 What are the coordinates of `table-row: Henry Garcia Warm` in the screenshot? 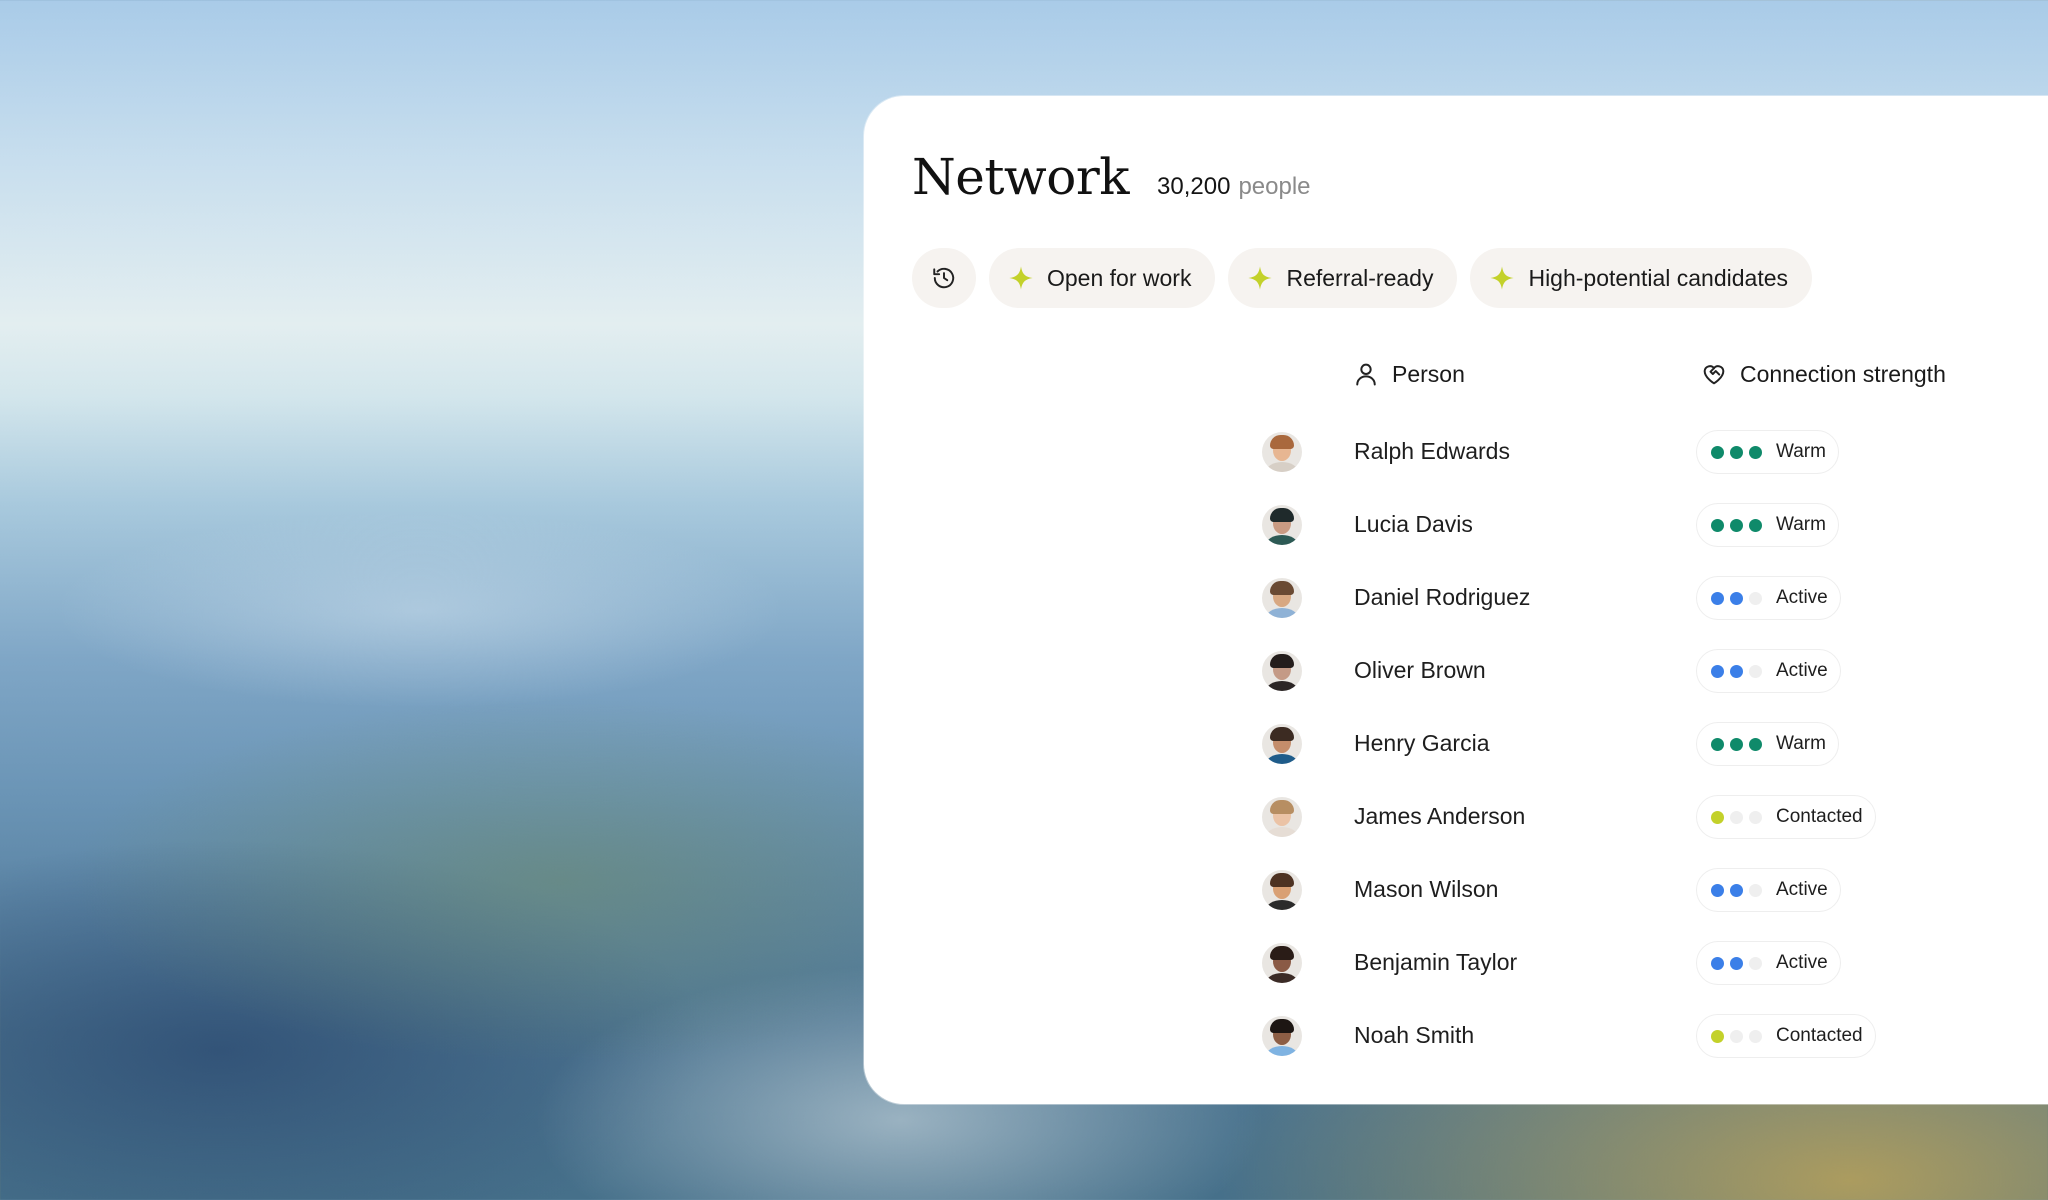 It's located at (1456, 744).